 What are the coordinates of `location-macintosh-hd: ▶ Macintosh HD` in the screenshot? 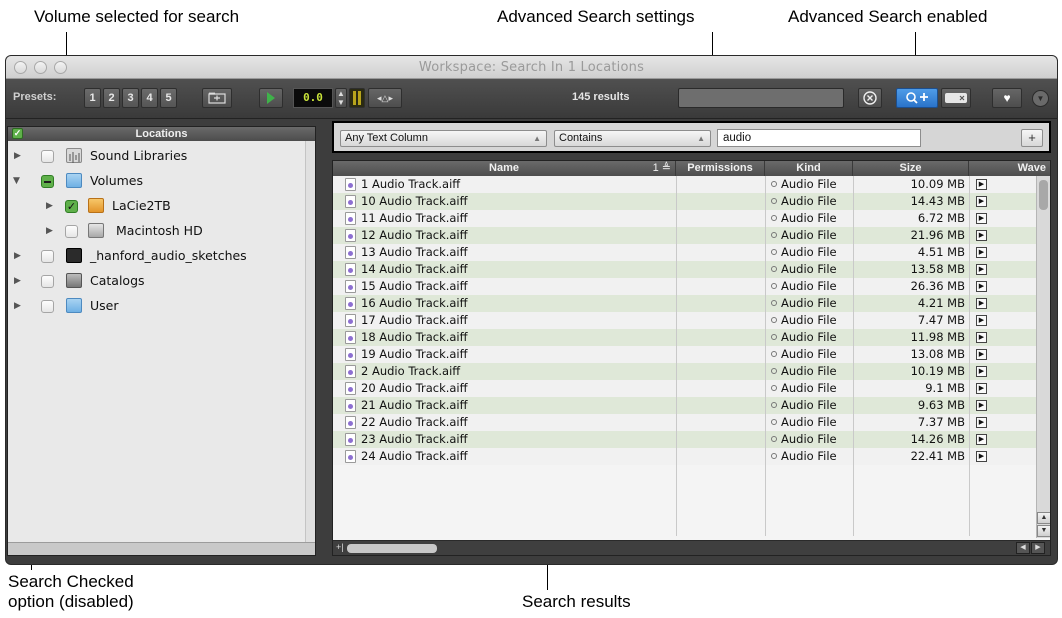 It's located at (157, 231).